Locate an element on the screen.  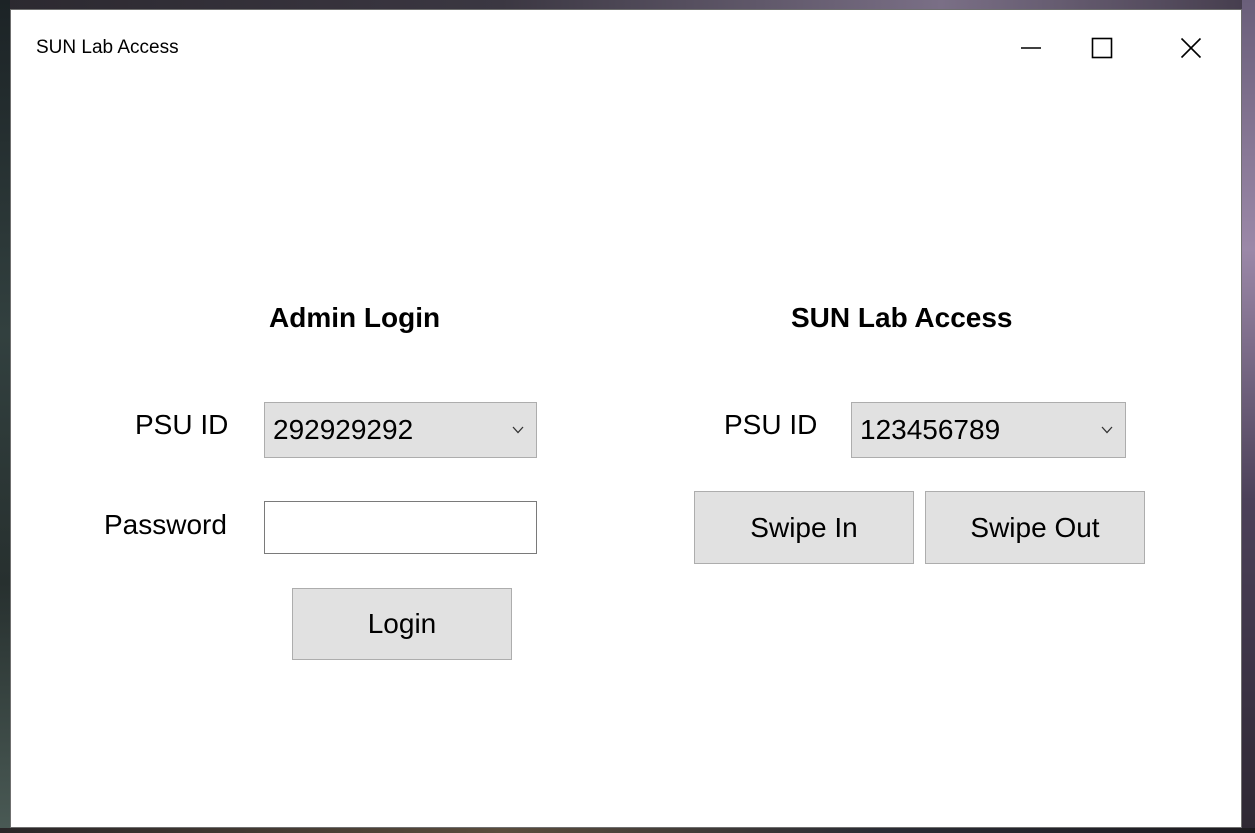
admin-psu-id-dropdown: 292929292 is located at coordinates (400, 430).